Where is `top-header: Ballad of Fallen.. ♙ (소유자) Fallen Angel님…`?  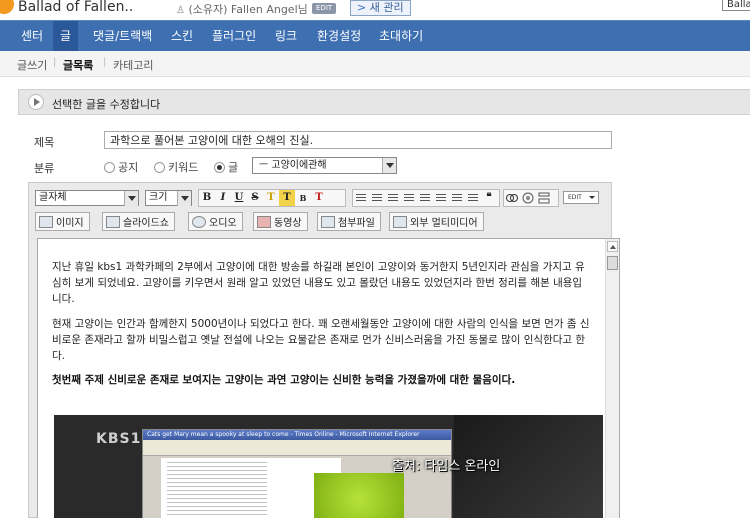 top-header: Ballad of Fallen.. ♙ (소유자) Fallen Angel님… is located at coordinates (375, 10).